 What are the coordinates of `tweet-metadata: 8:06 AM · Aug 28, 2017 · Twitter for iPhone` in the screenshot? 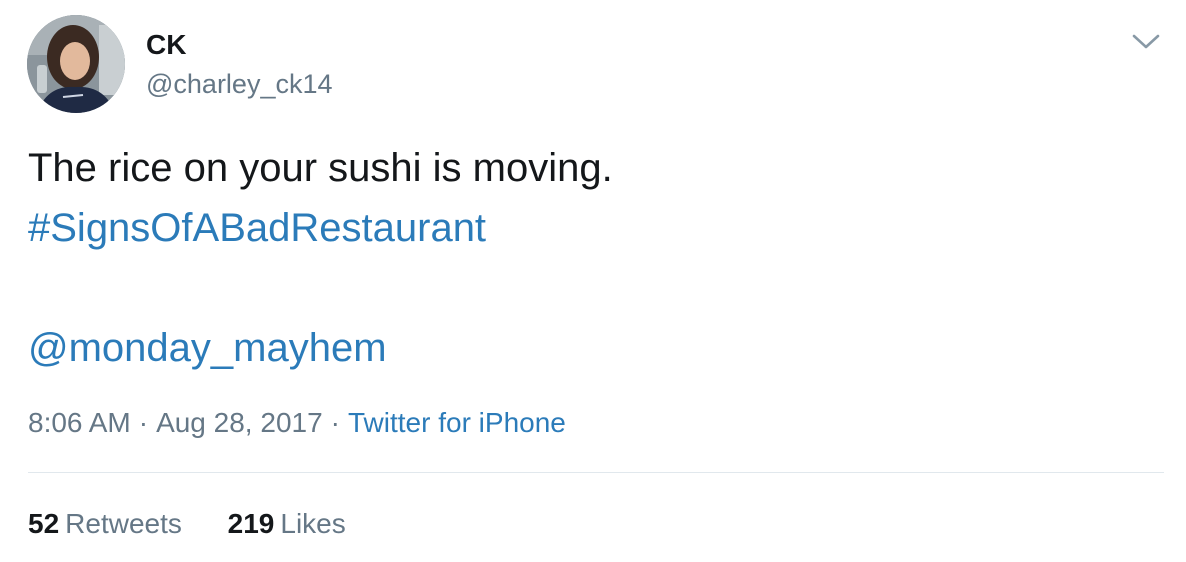 It's located at (297, 423).